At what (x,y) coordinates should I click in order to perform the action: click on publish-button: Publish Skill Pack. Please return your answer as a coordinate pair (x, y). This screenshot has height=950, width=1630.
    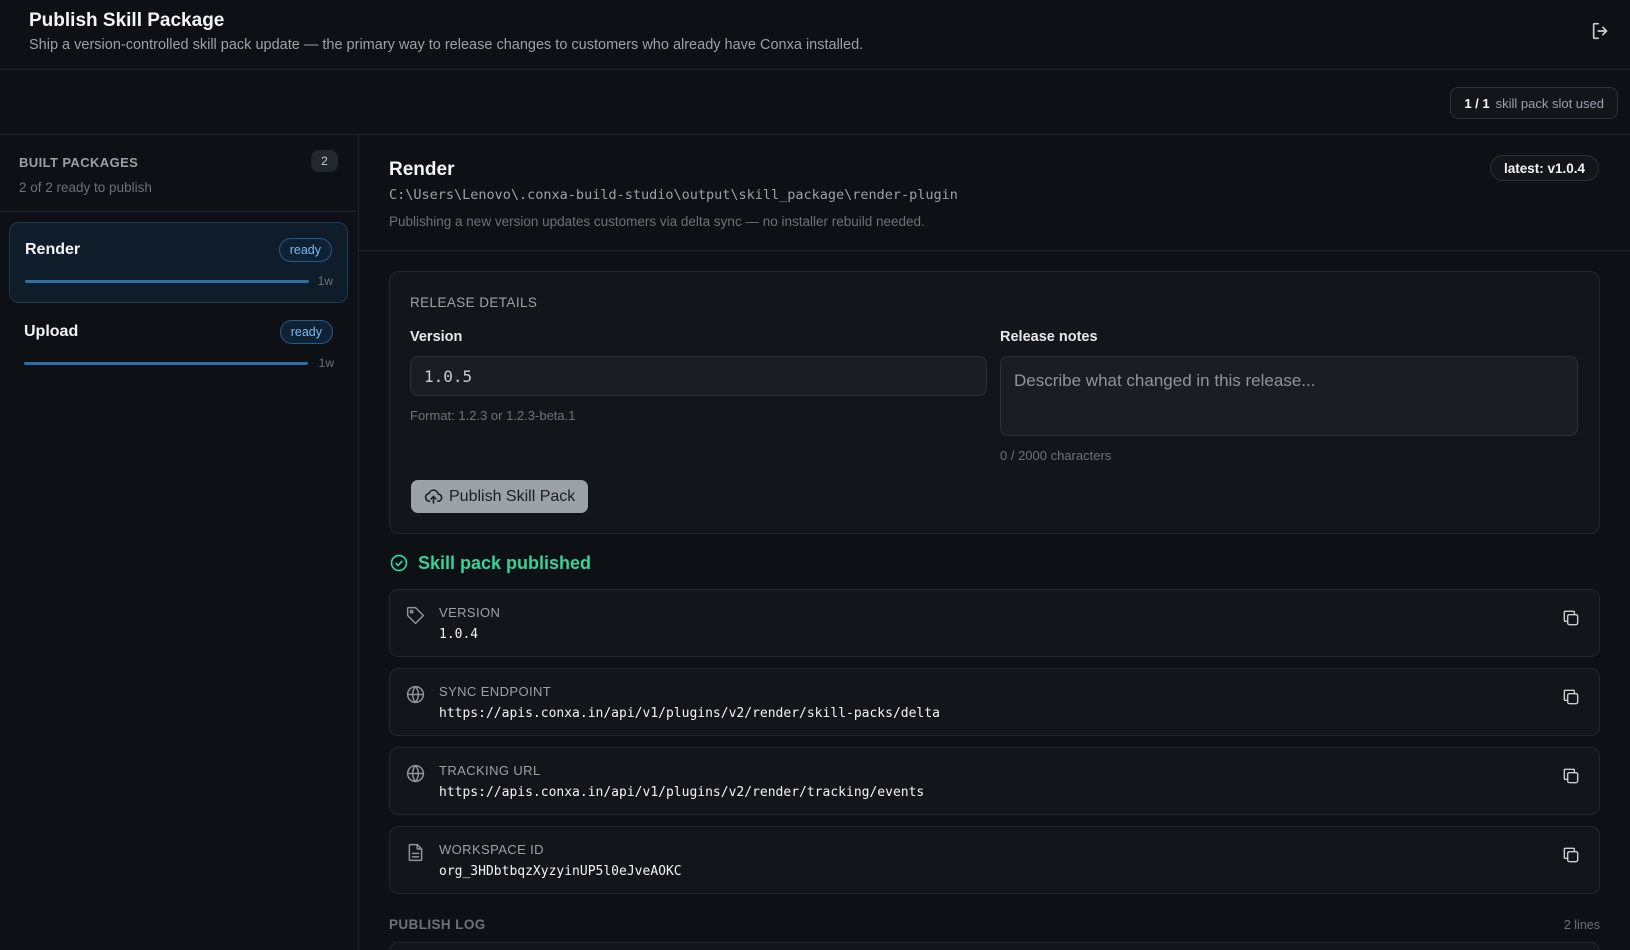
    Looking at the image, I should click on (500, 496).